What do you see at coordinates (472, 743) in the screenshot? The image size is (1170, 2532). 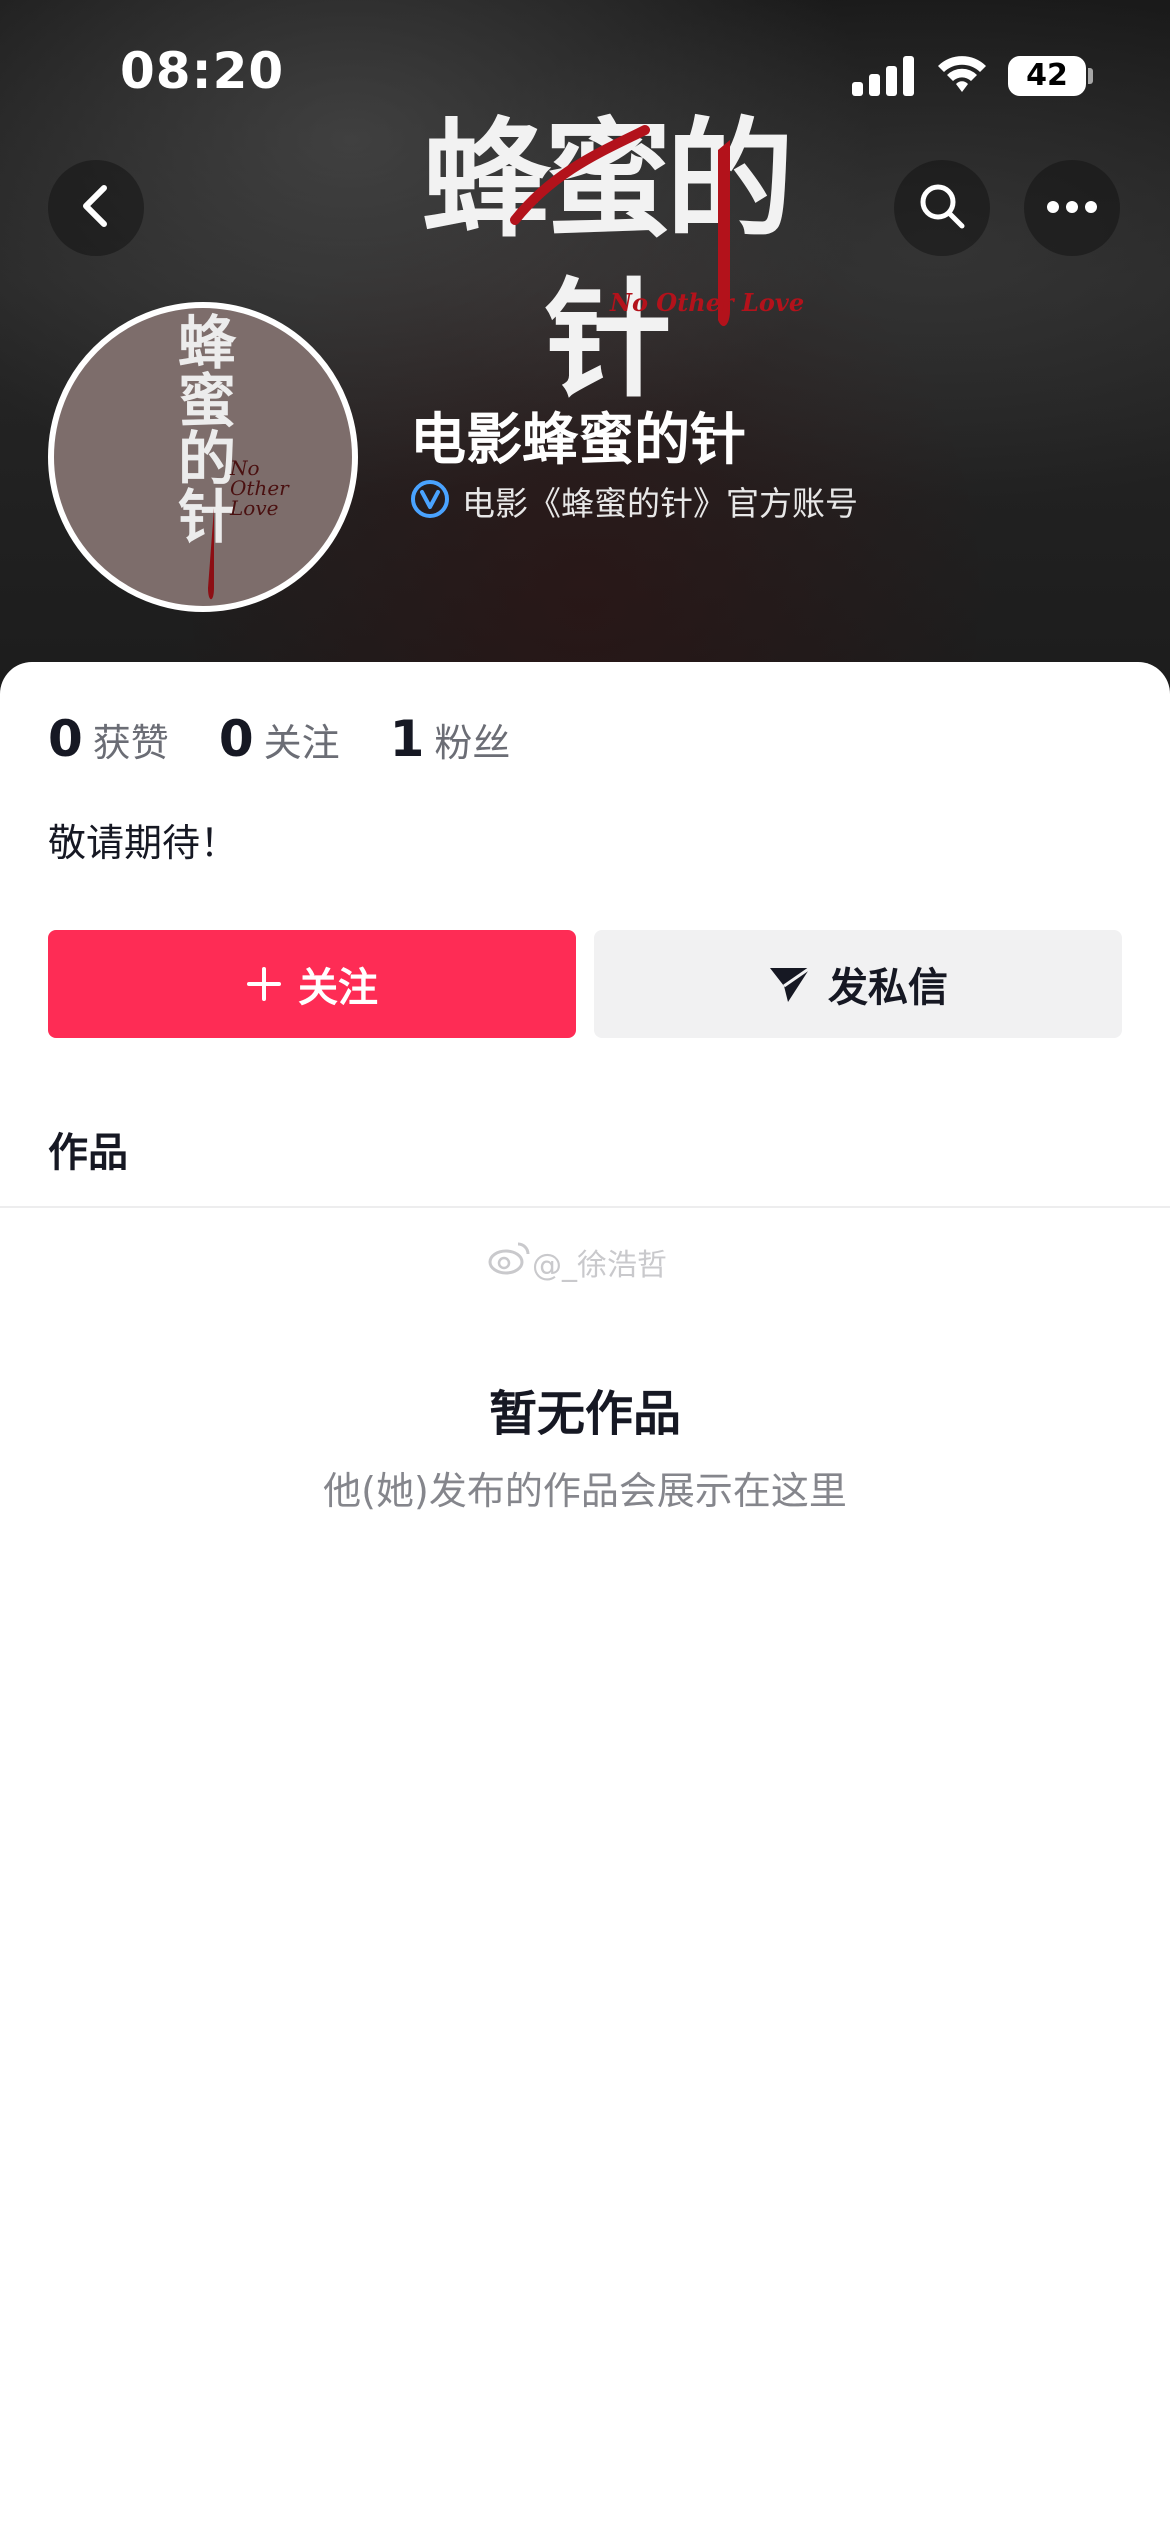 I see `stat-followers-label: 粉丝` at bounding box center [472, 743].